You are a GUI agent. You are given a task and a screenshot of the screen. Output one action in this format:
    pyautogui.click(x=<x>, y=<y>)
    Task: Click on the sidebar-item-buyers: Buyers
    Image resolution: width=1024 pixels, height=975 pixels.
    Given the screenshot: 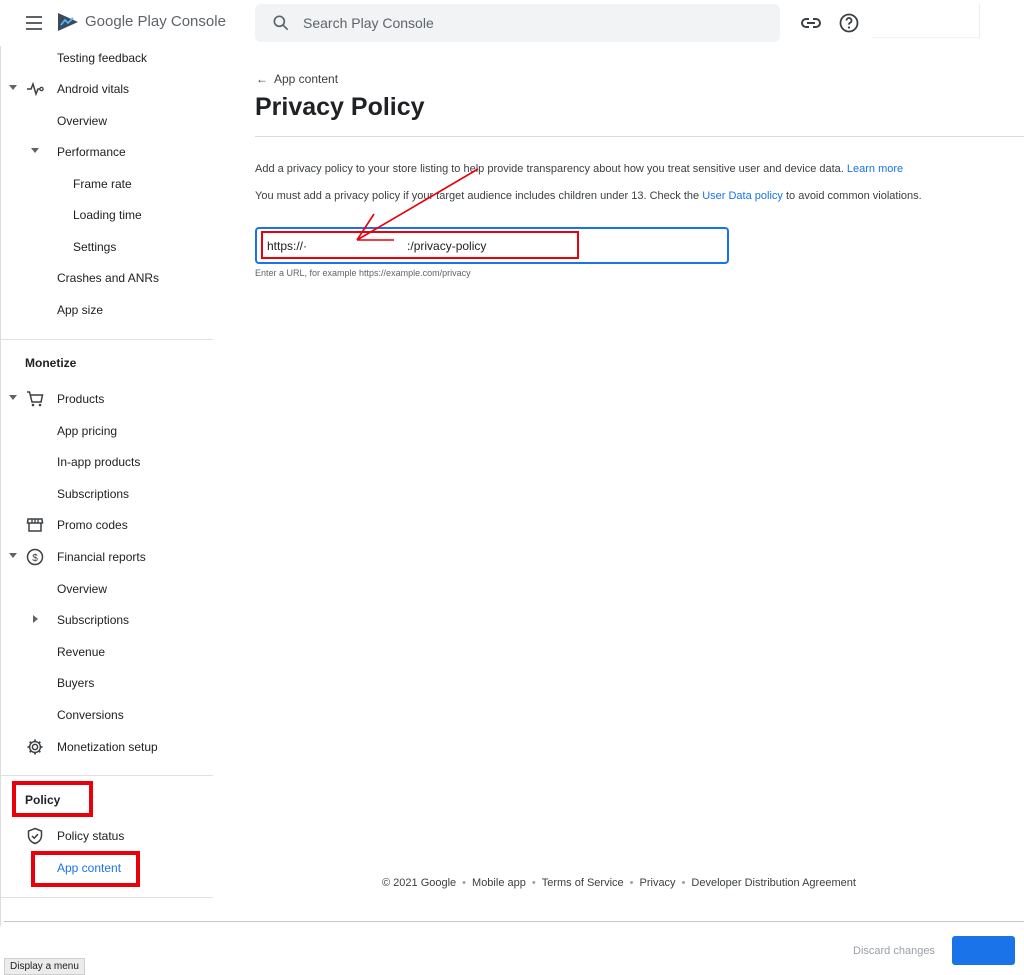 What is the action you would take?
    pyautogui.click(x=107, y=683)
    